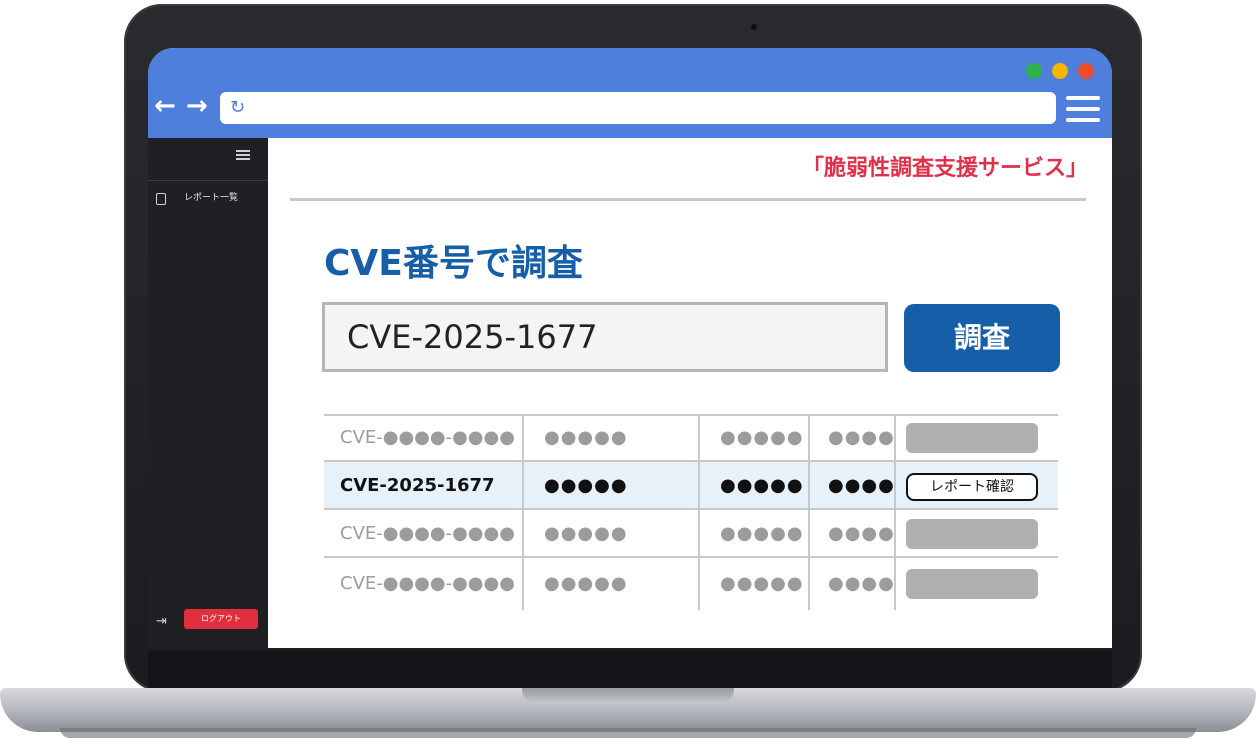 Image resolution: width=1256 pixels, height=740 pixels. What do you see at coordinates (221, 619) in the screenshot?
I see `logout-button: ログアウト` at bounding box center [221, 619].